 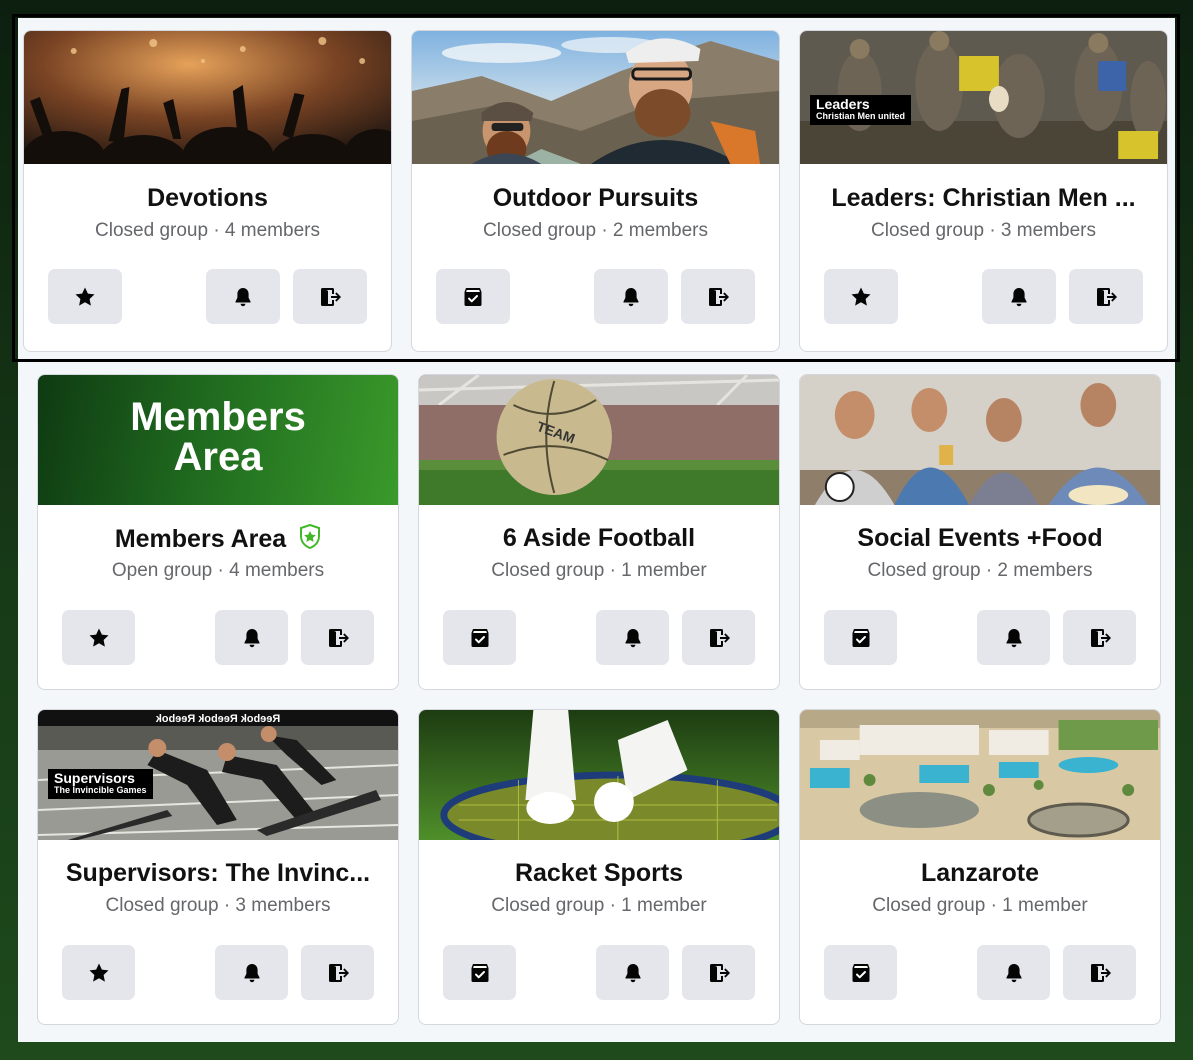 I want to click on cover-text: Members Area, so click(x=218, y=437).